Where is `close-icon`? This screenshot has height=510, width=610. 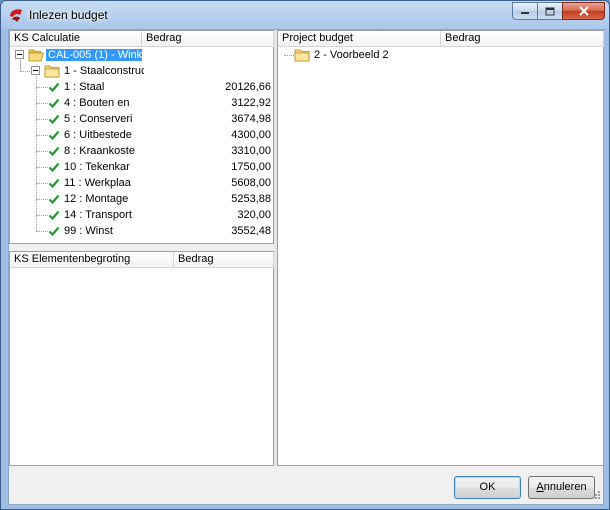
close-icon is located at coordinates (583, 11).